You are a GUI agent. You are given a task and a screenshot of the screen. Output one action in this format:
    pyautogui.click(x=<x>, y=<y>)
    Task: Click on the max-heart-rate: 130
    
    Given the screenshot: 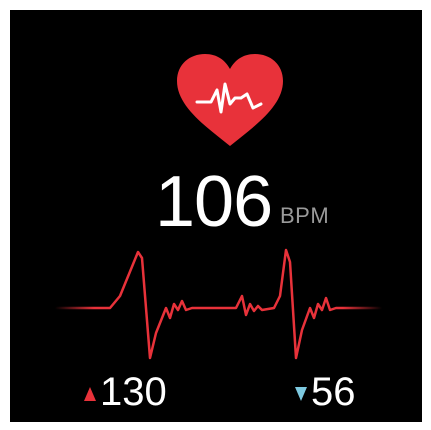 What is the action you would take?
    pyautogui.click(x=125, y=392)
    